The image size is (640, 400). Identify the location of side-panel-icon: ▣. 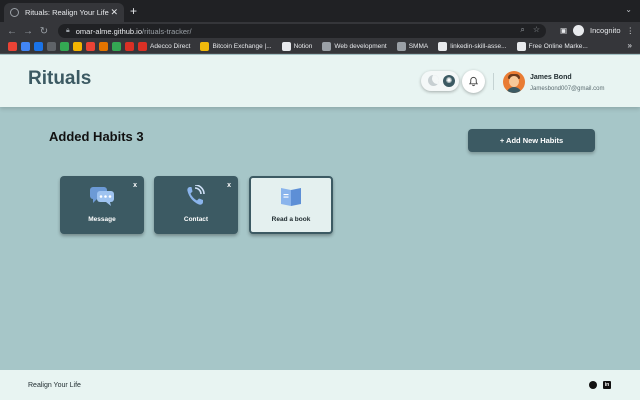
(563, 30).